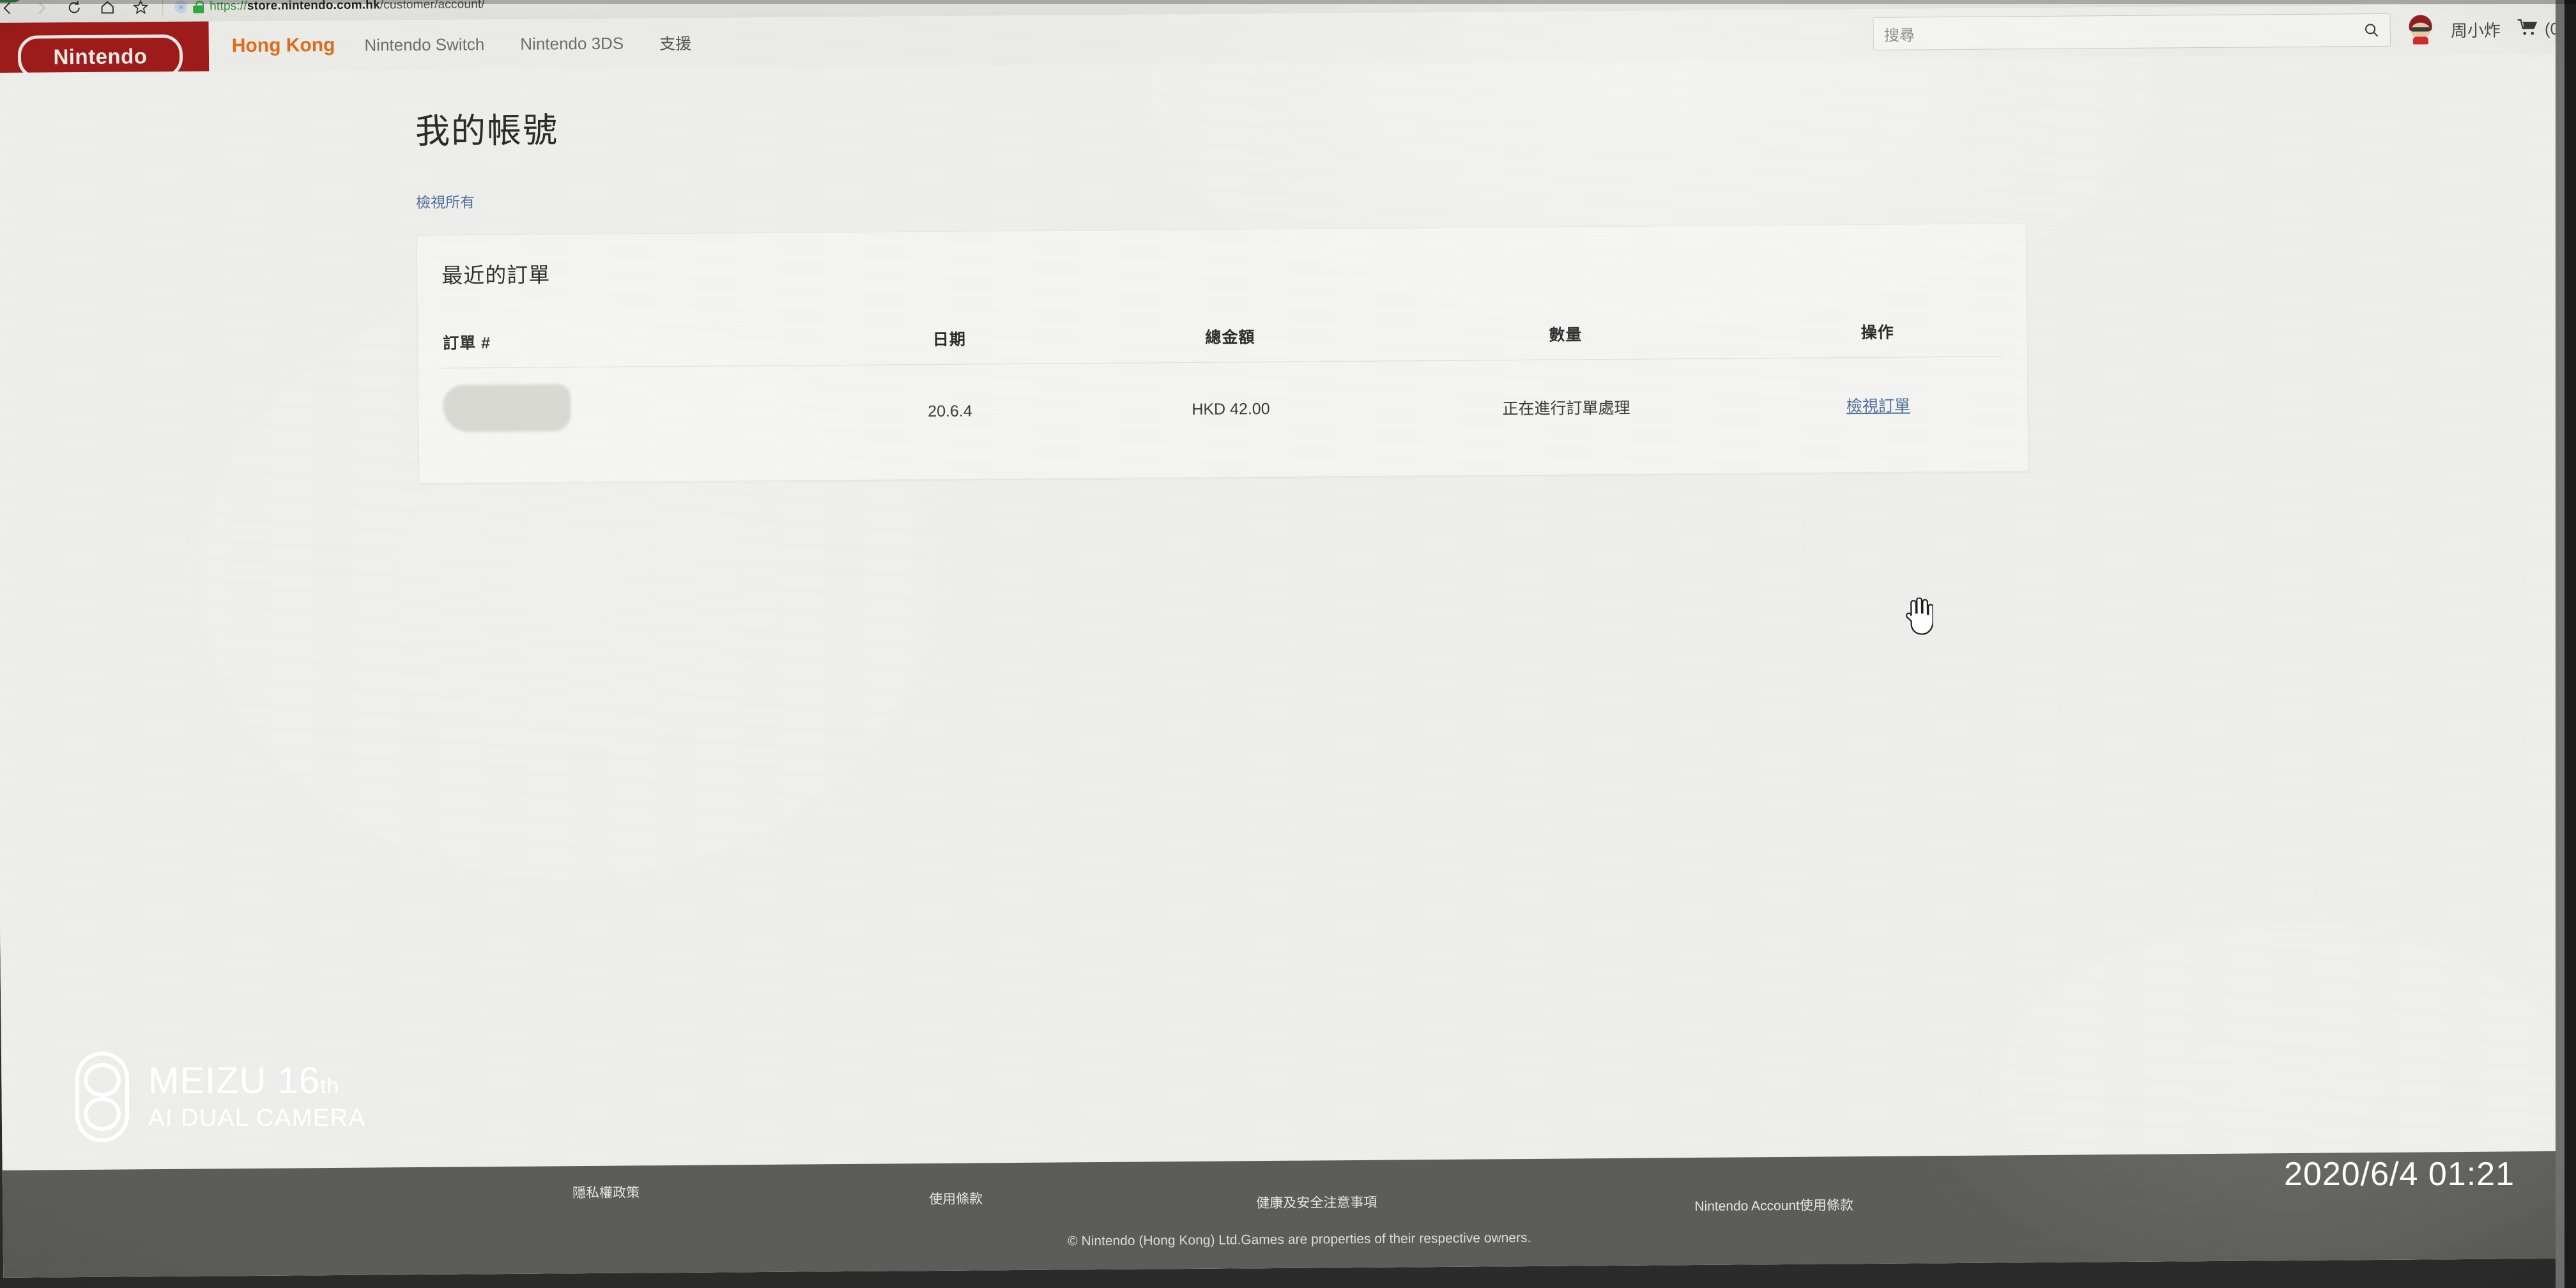 This screenshot has height=1288, width=2576. Describe the element at coordinates (1316, 1202) in the screenshot. I see `footer-link-health-safety: 健康及安全注意事項` at that location.